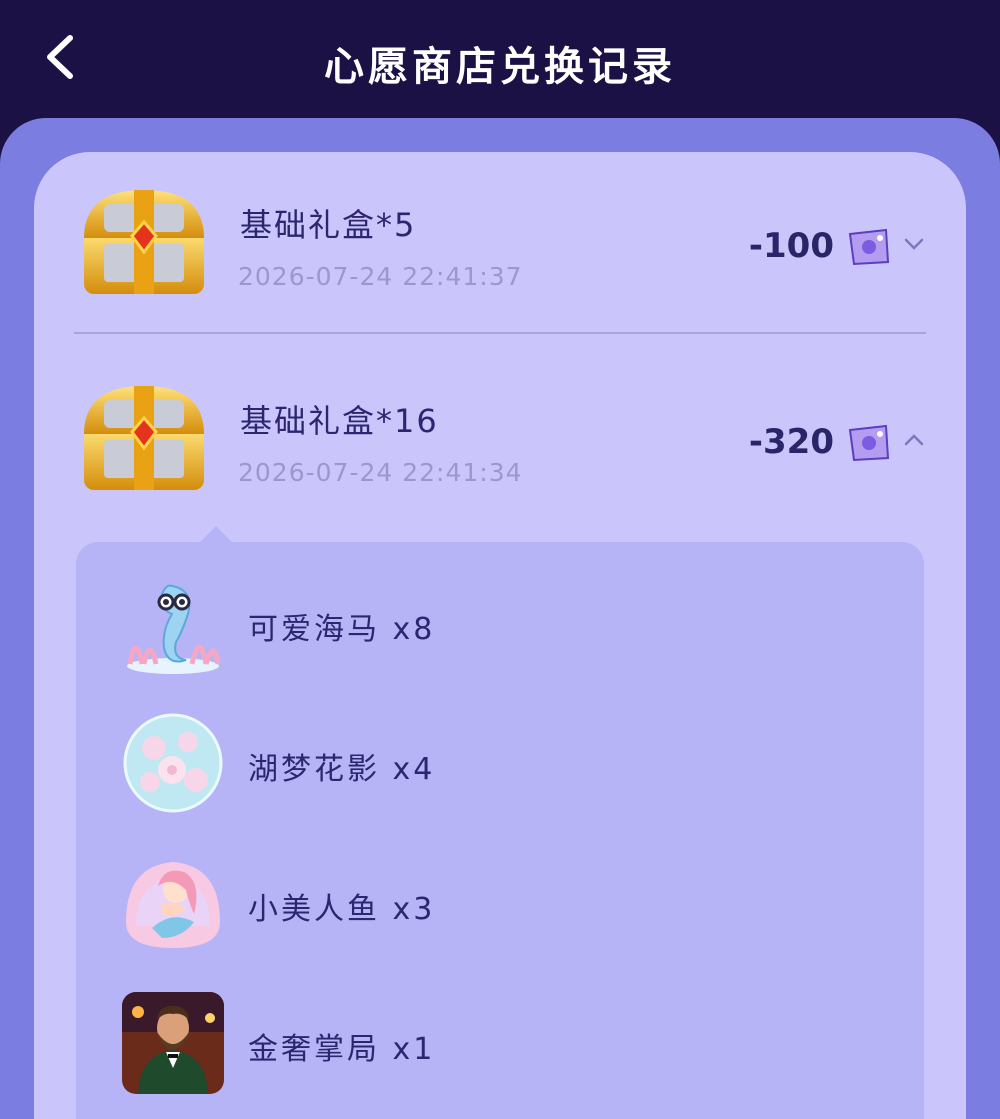 Image resolution: width=1000 pixels, height=1119 pixels. What do you see at coordinates (500, 632) in the screenshot?
I see `list-item: 可爱海马 x8` at bounding box center [500, 632].